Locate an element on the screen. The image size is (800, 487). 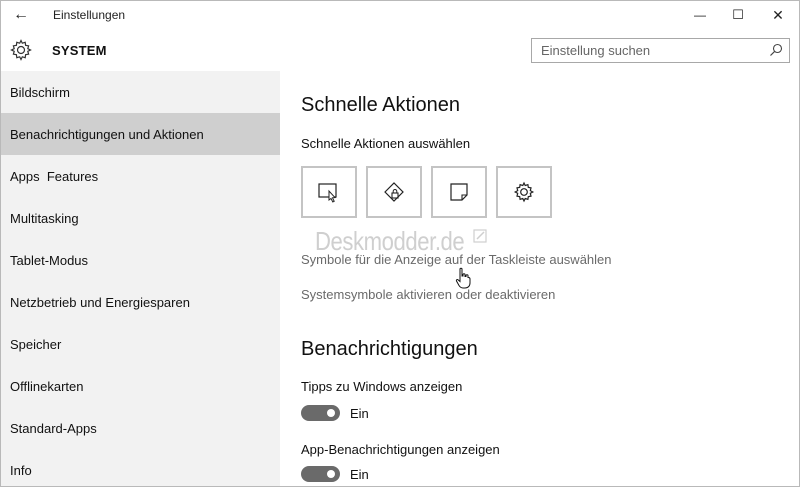
setting-label-tips: Tipps zu Windows anzeigen is located at coordinates (382, 386).